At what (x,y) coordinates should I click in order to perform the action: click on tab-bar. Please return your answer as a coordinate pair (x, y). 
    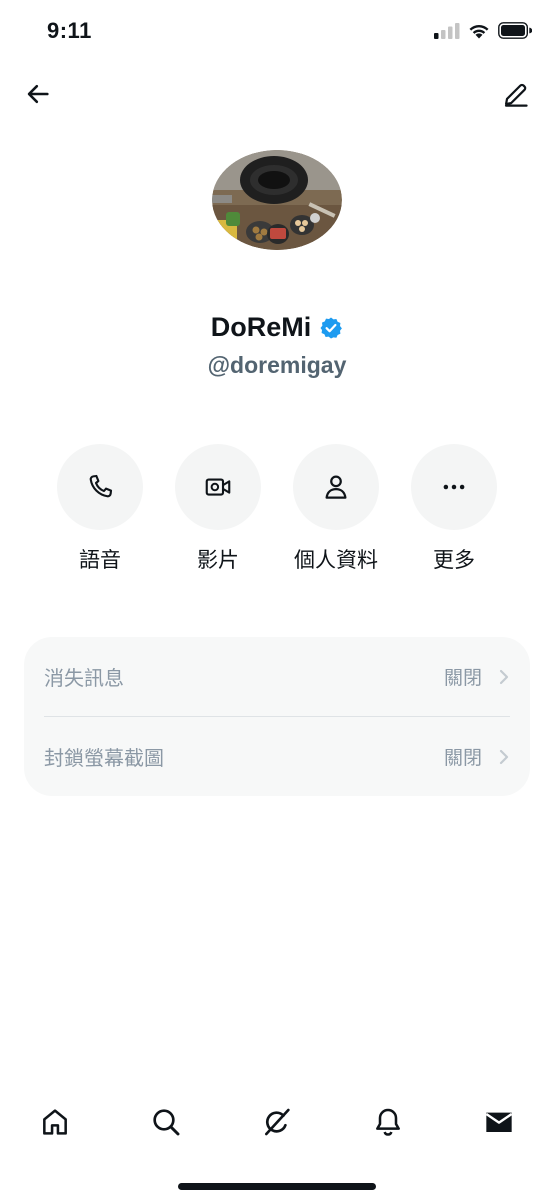
    Looking at the image, I should click on (277, 1122).